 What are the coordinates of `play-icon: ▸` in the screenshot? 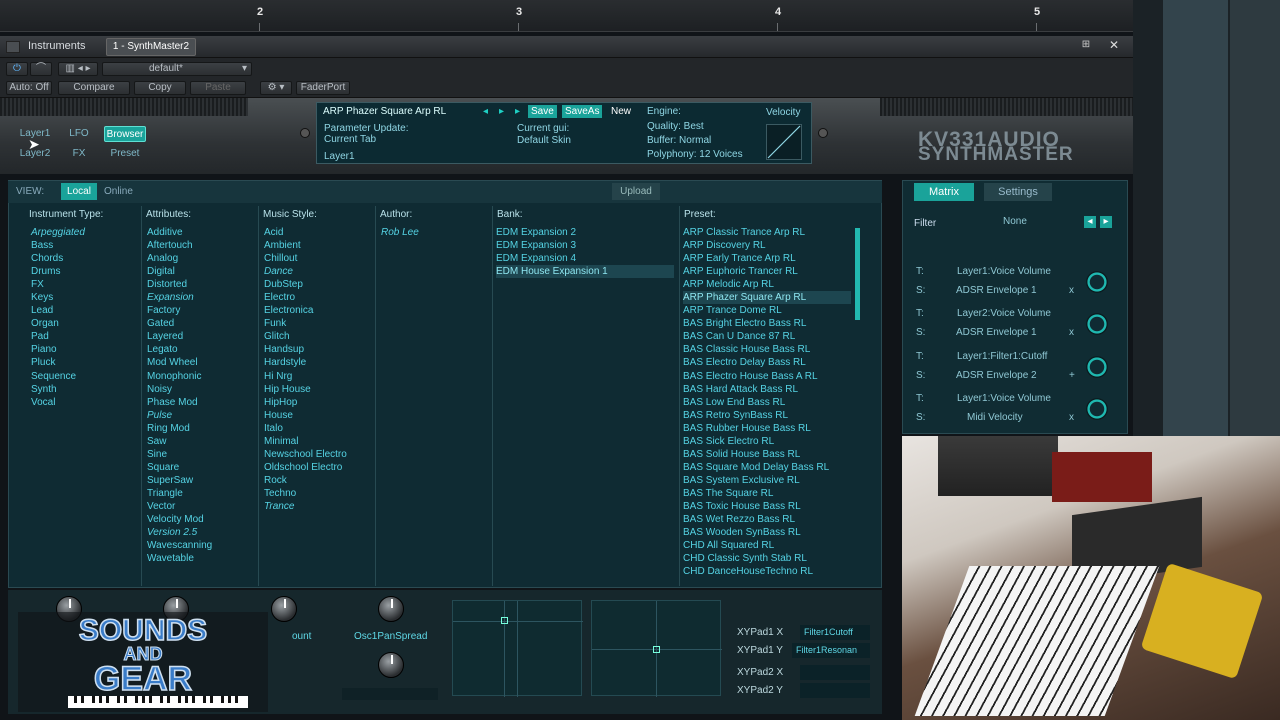 It's located at (517, 111).